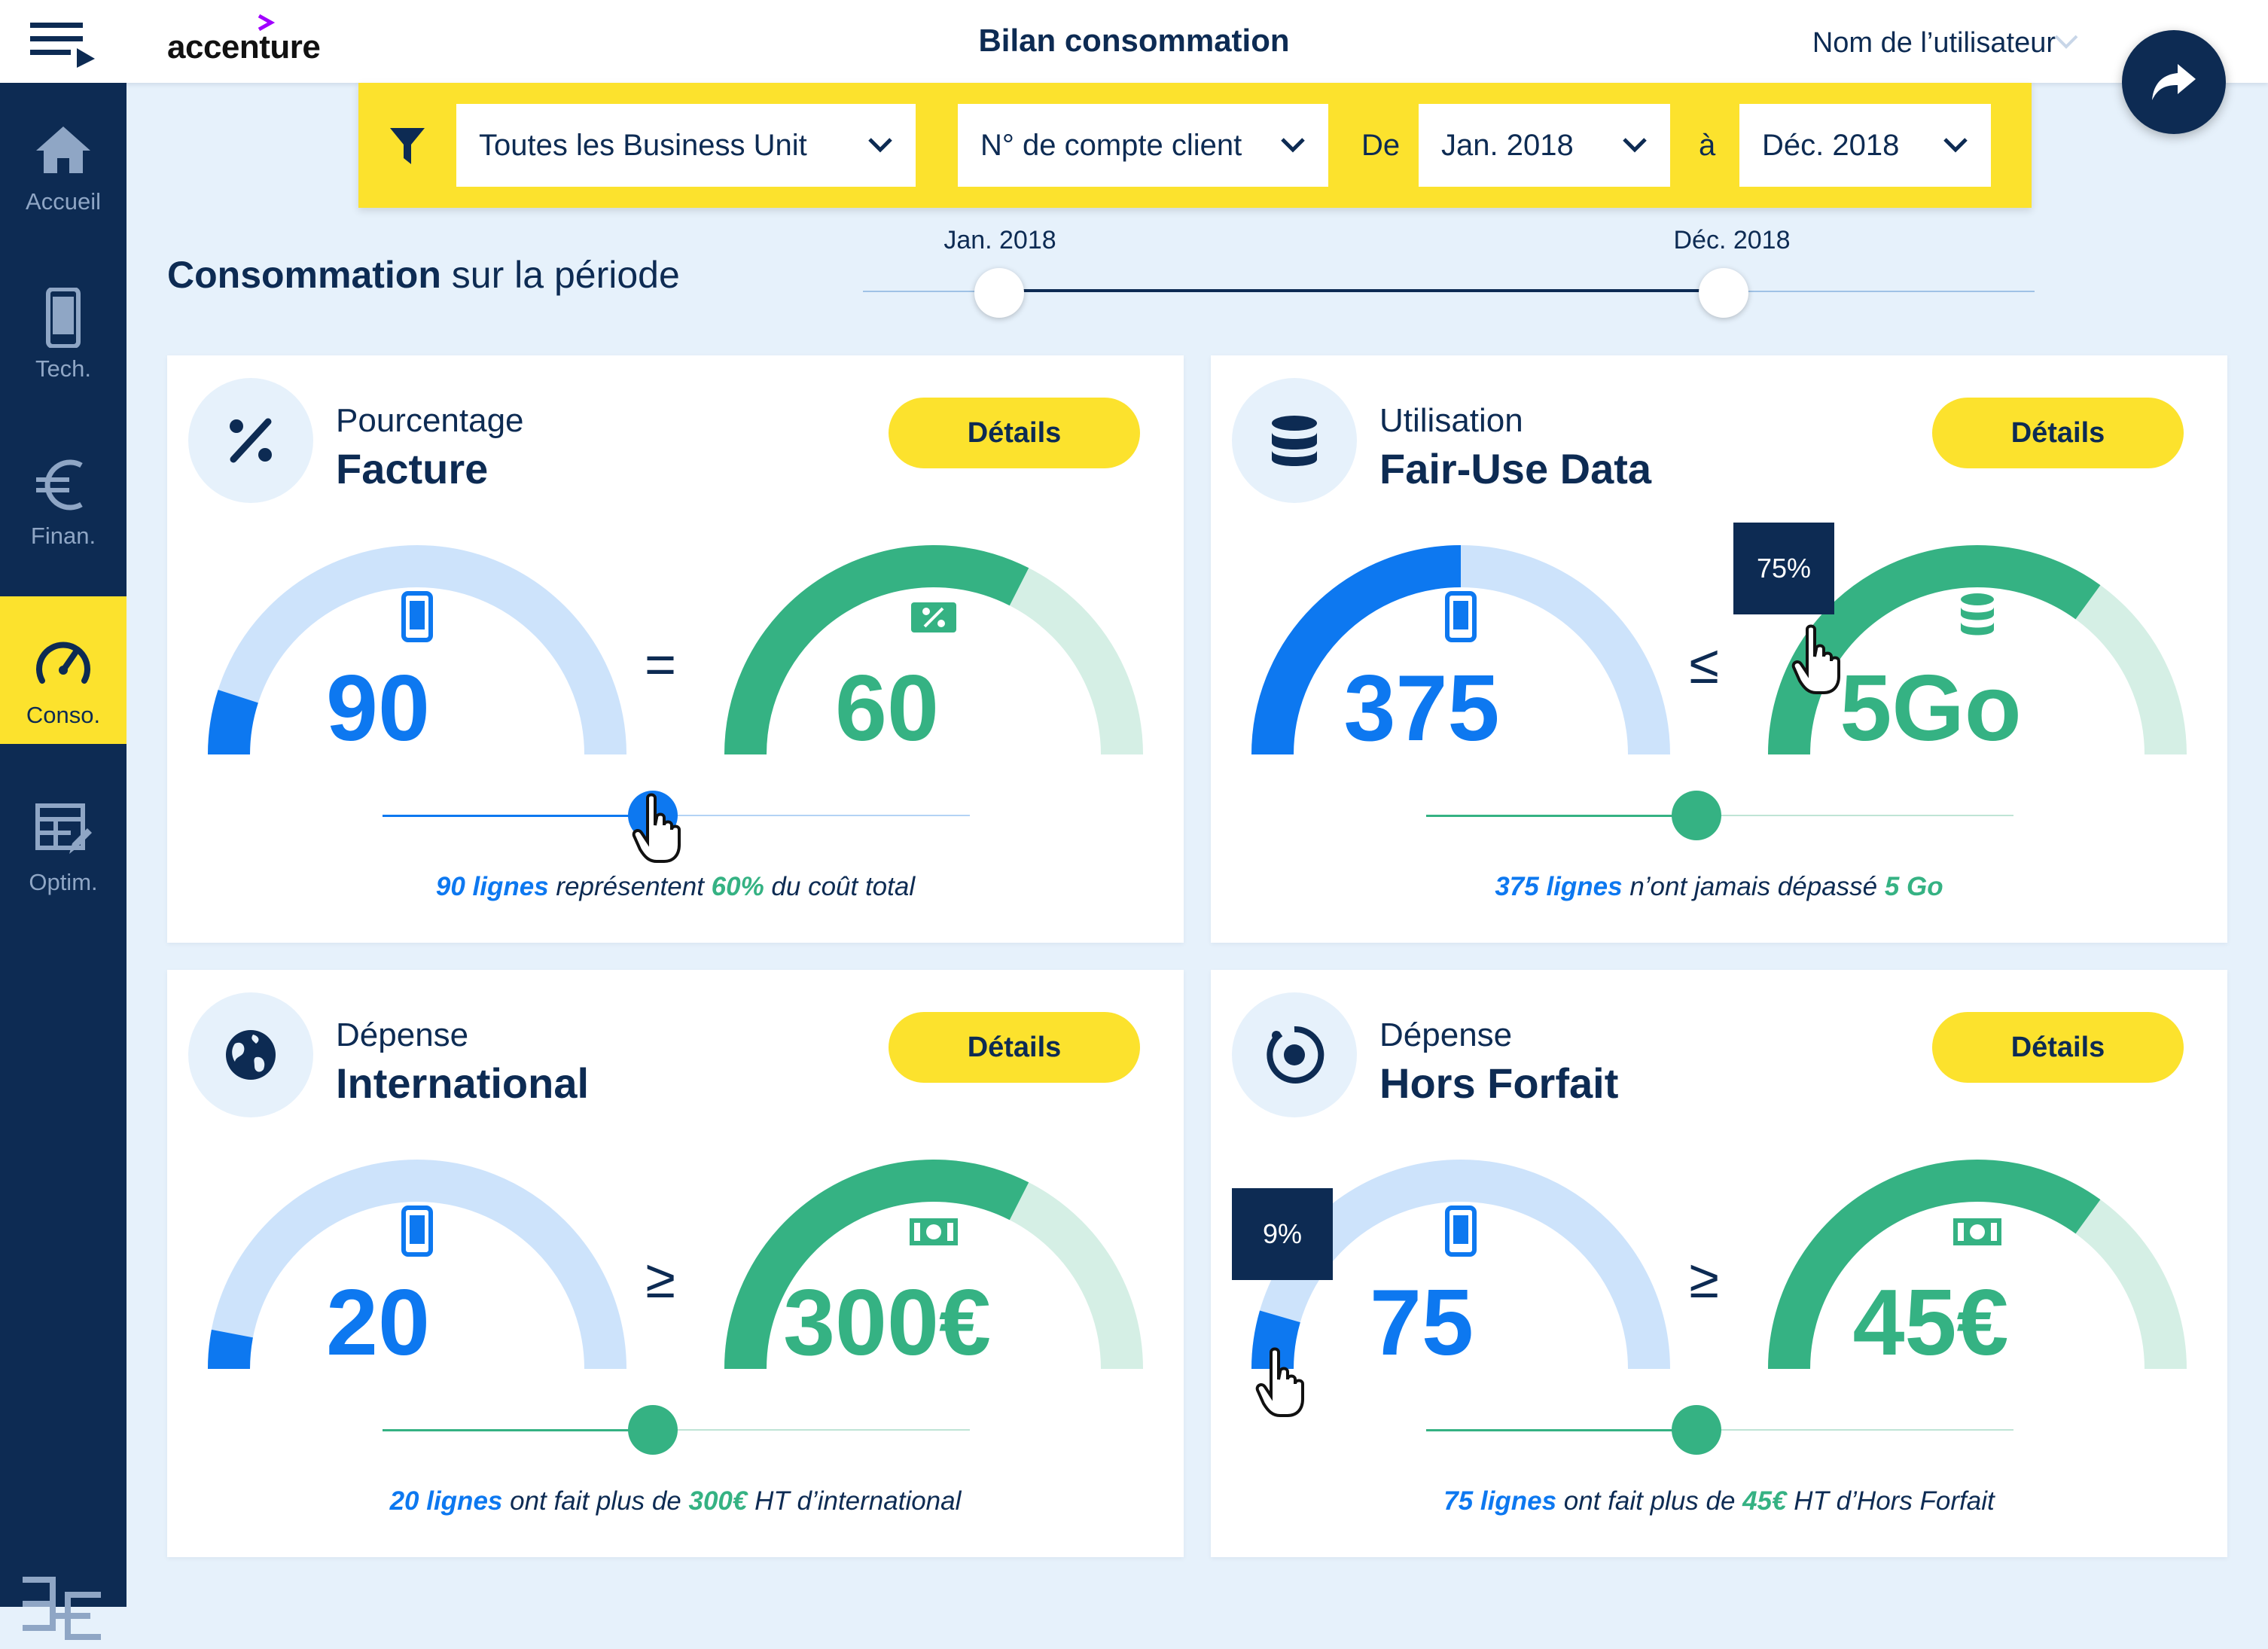 The height and width of the screenshot is (1649, 2268). What do you see at coordinates (63, 149) in the screenshot?
I see `home-icon` at bounding box center [63, 149].